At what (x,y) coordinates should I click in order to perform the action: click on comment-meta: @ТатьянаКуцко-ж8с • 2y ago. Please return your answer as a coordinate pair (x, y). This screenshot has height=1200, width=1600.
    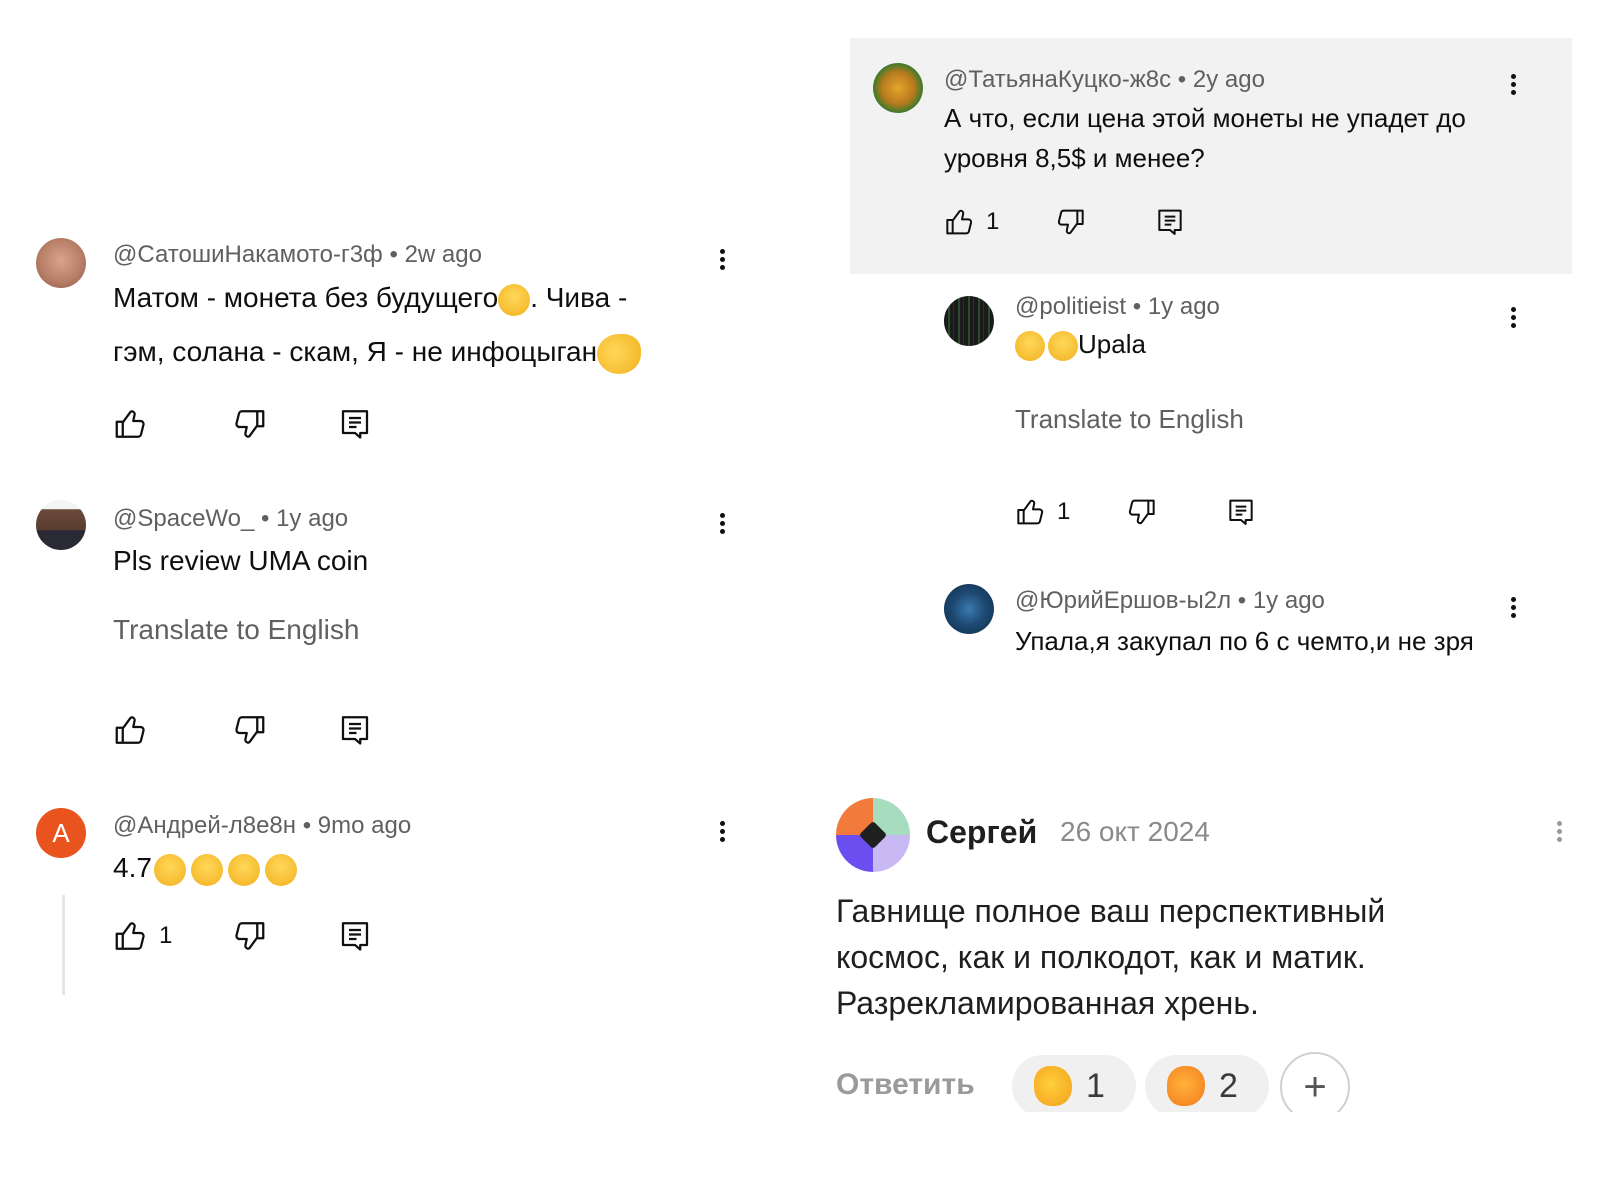
    Looking at the image, I should click on (1104, 80).